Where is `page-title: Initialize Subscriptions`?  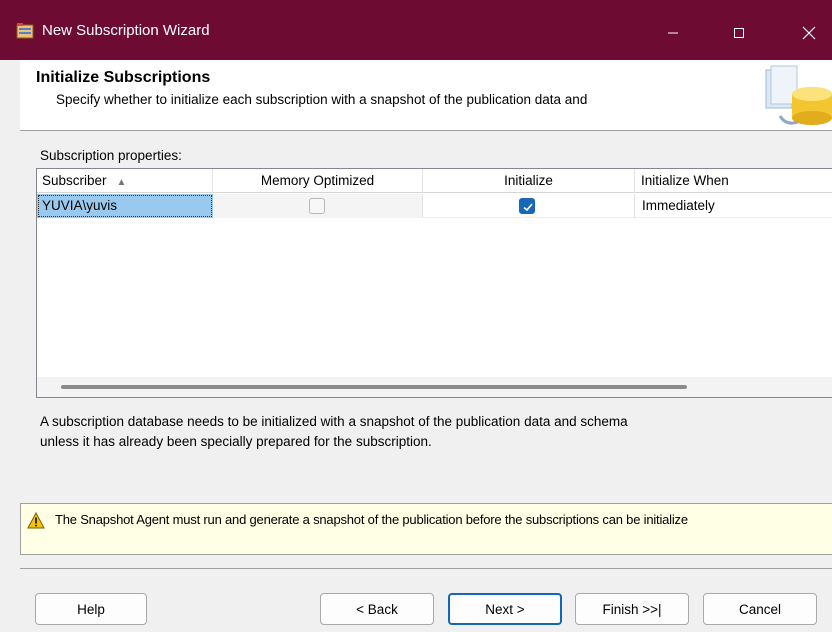 page-title: Initialize Subscriptions is located at coordinates (123, 77).